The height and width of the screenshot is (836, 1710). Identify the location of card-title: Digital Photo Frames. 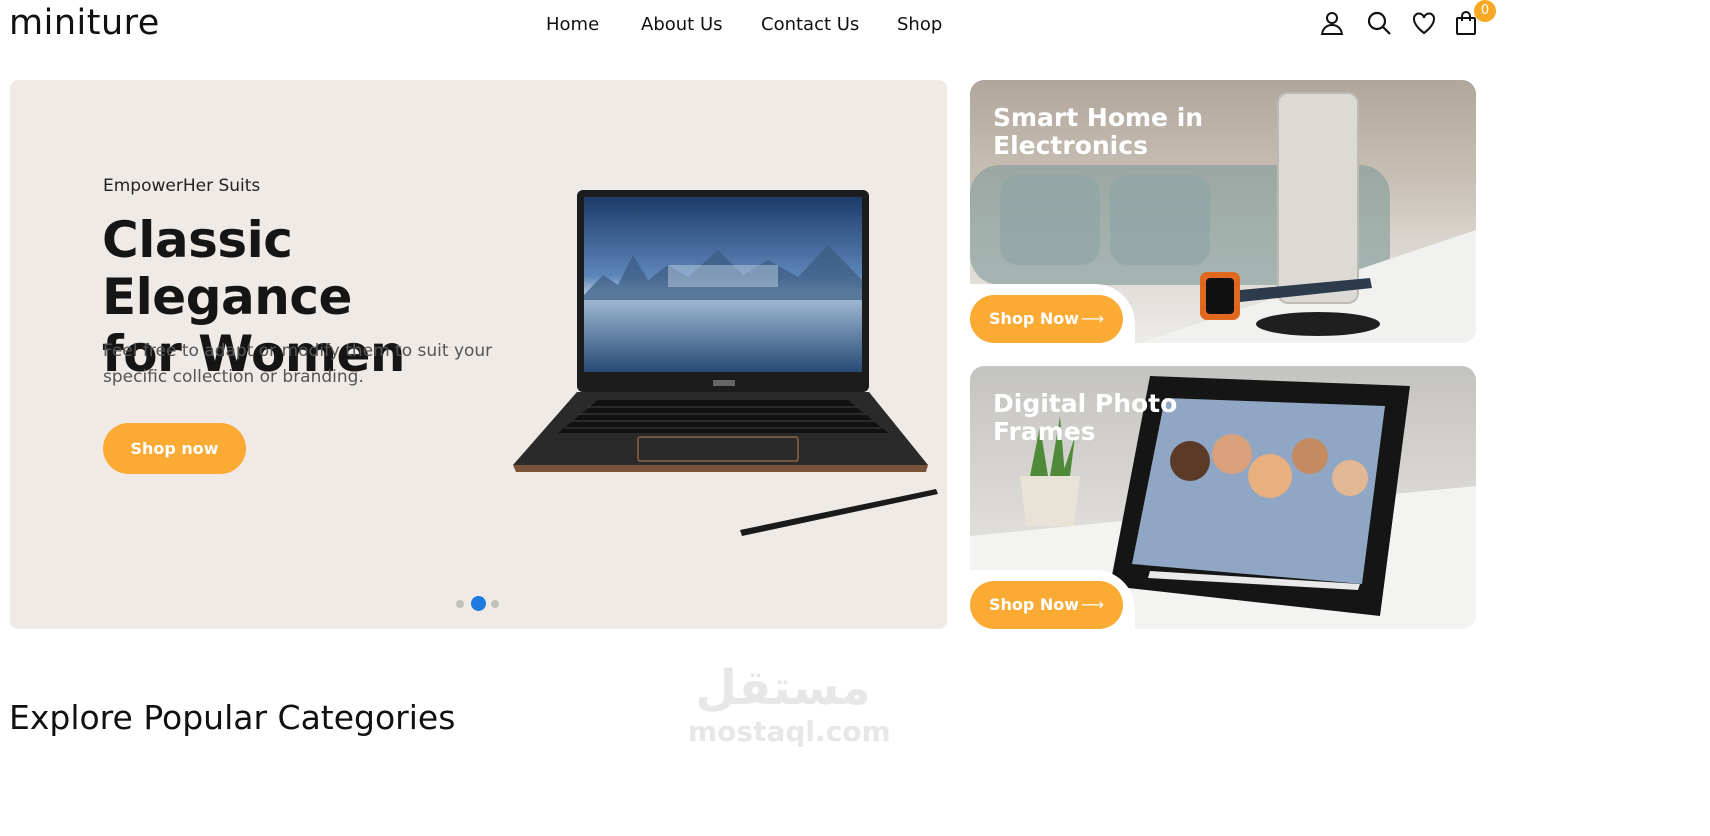
(1123, 418).